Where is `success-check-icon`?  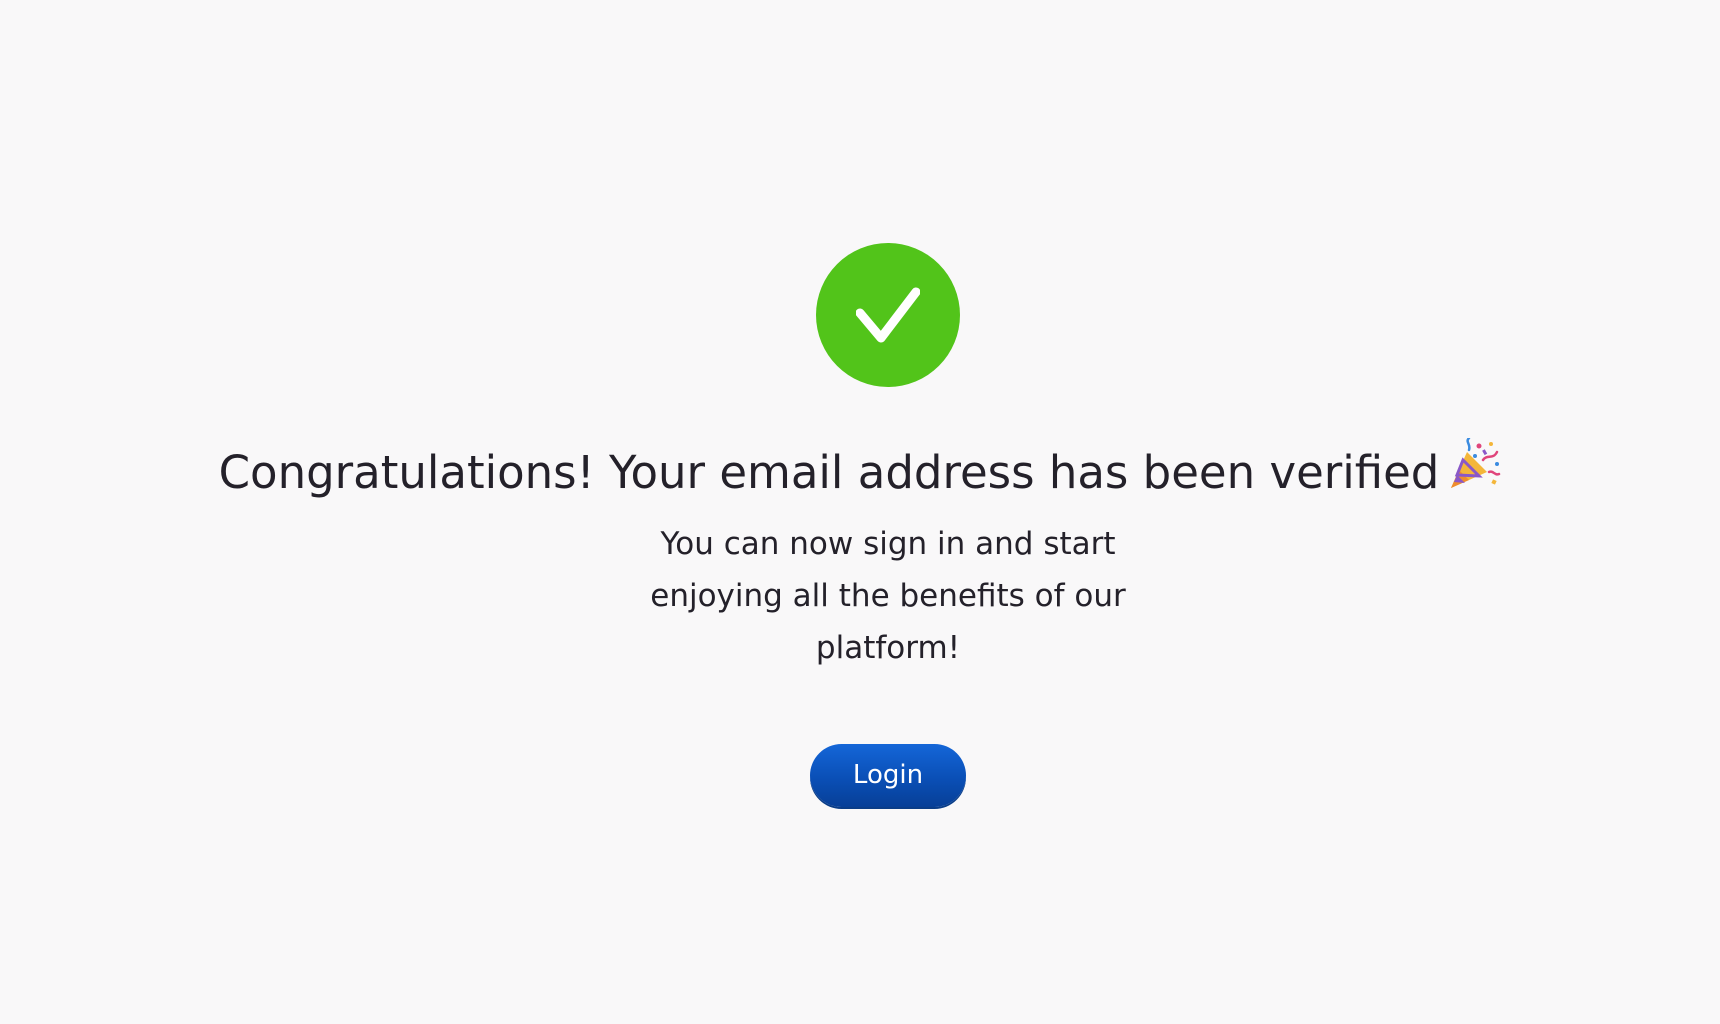 success-check-icon is located at coordinates (888, 315).